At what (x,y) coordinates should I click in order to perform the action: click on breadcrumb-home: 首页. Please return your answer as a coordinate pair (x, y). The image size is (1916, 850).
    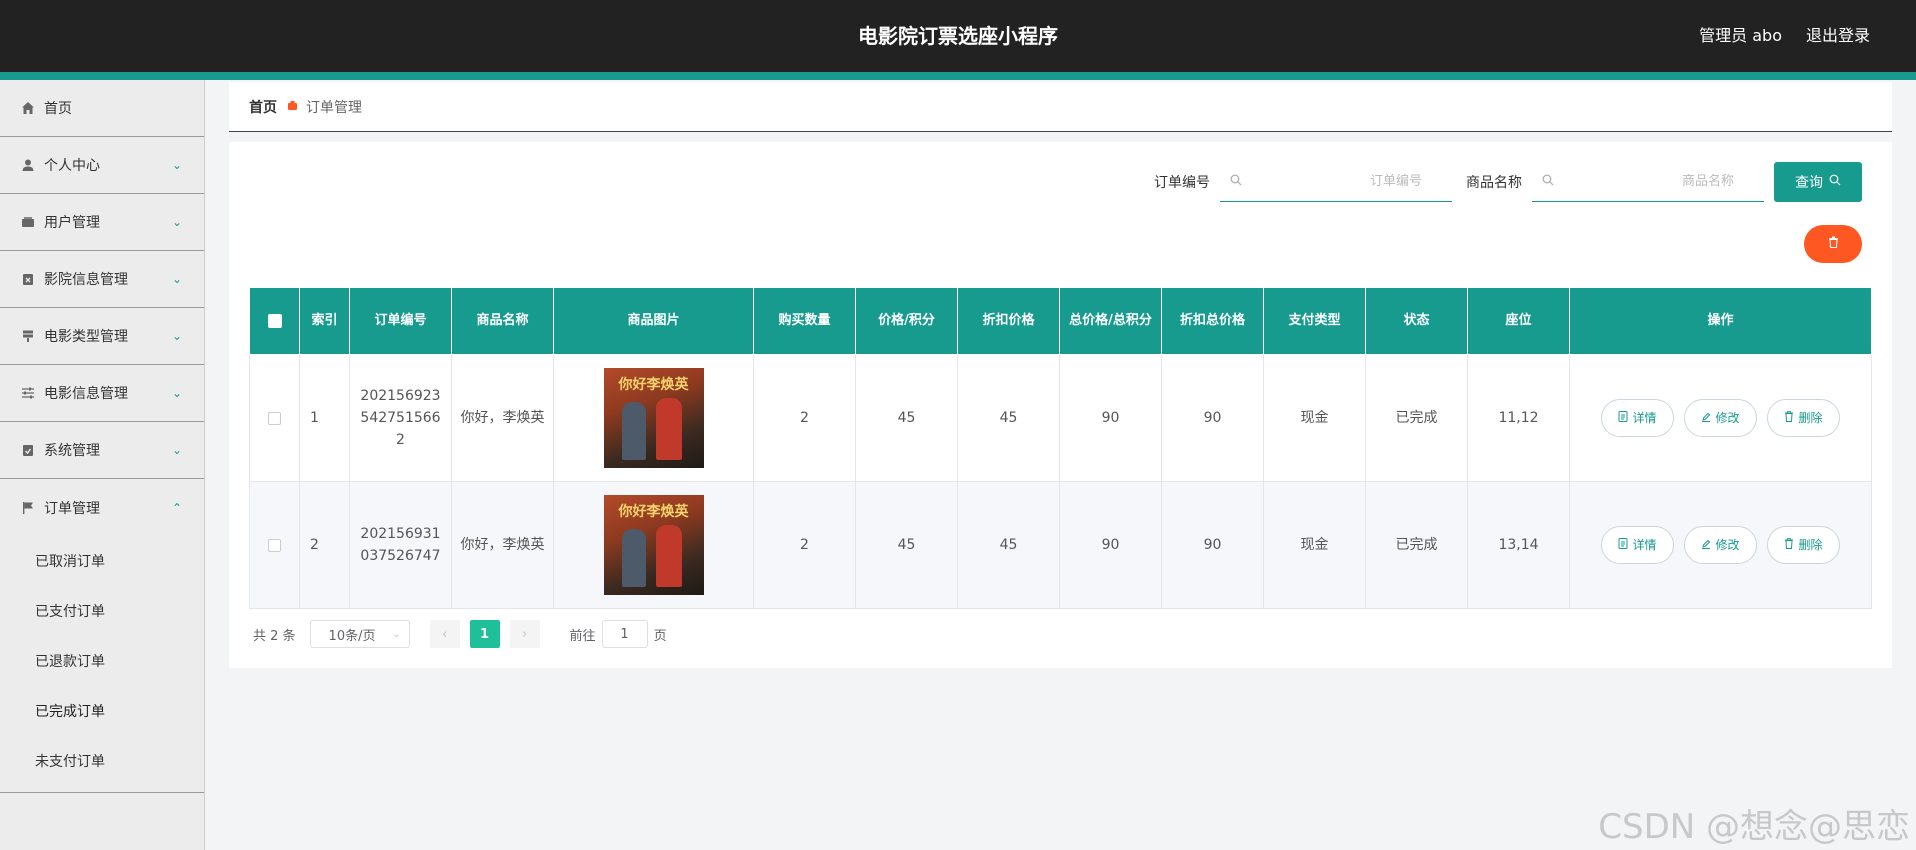
    Looking at the image, I should click on (263, 107).